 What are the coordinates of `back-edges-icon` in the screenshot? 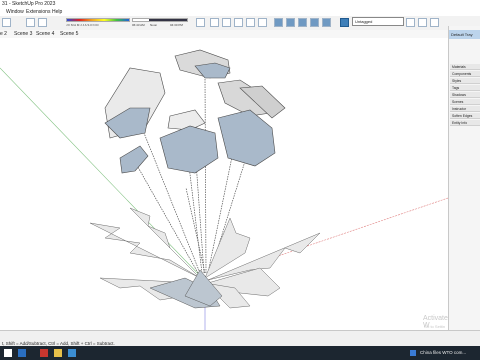 It's located at (226, 22).